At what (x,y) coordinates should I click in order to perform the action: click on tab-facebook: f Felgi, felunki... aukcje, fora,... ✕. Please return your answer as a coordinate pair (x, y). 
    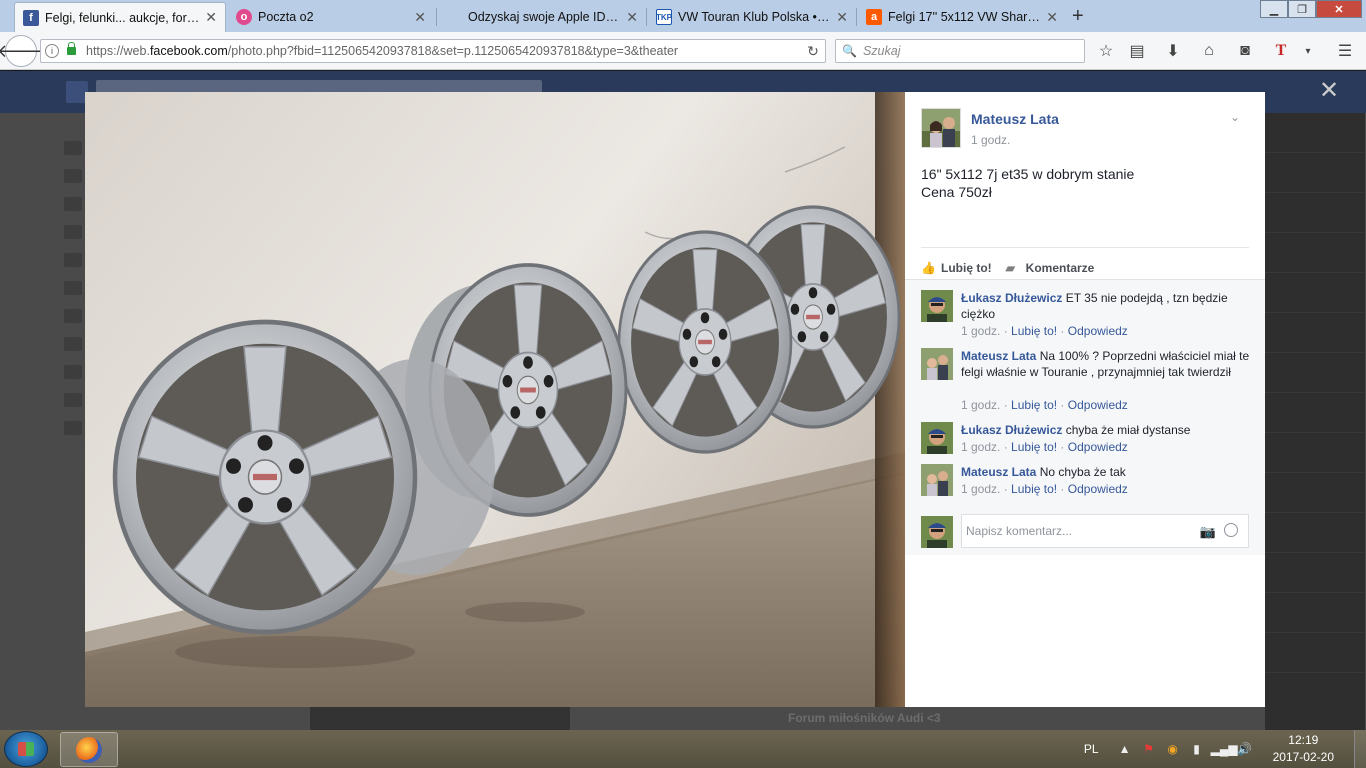
    Looking at the image, I should click on (120, 17).